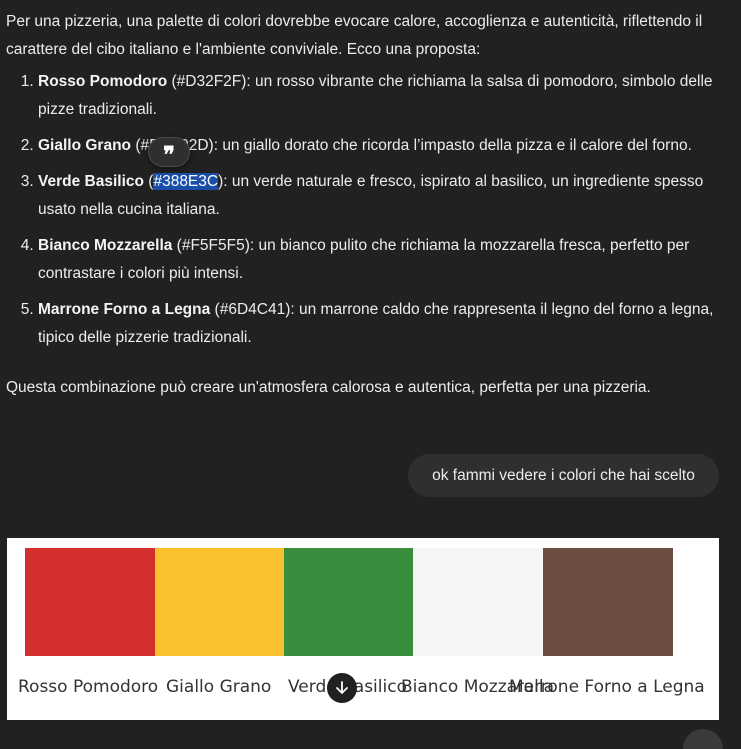  What do you see at coordinates (703, 739) in the screenshot?
I see `composer-edge` at bounding box center [703, 739].